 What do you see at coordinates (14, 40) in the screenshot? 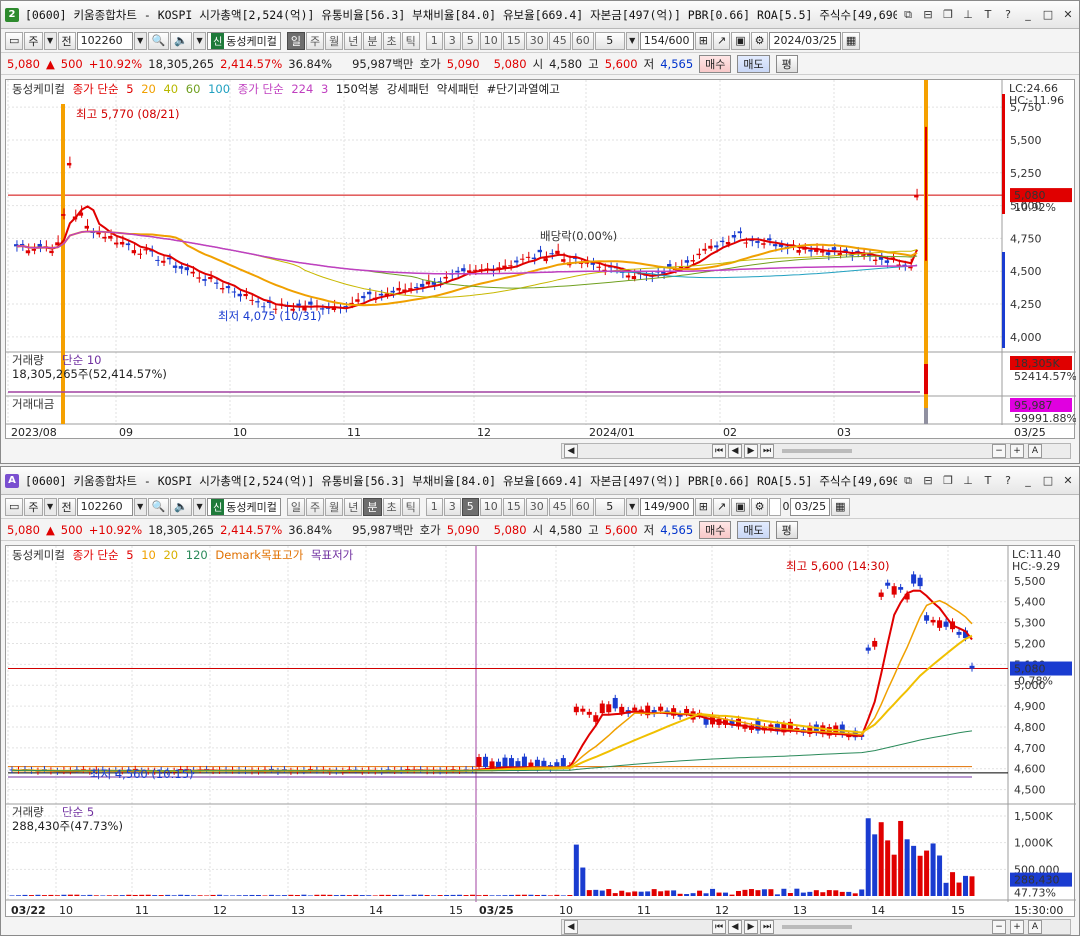
I see `layout-icon: ▭` at bounding box center [14, 40].